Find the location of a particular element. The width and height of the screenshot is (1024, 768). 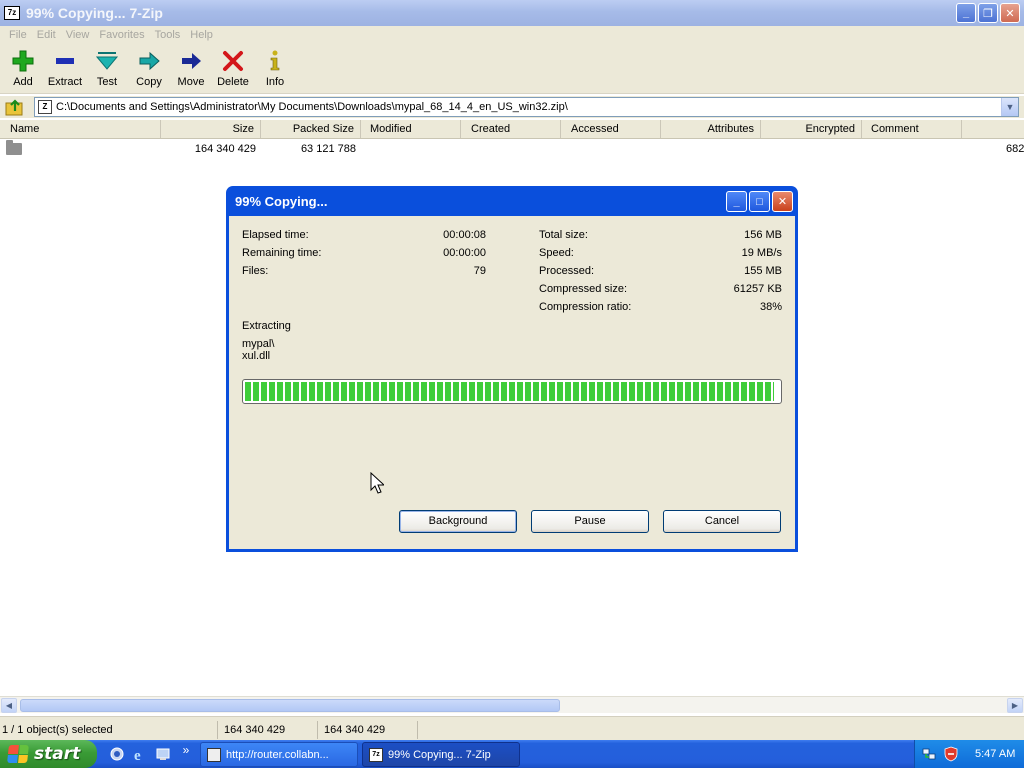

scroll-right-button: ▶ is located at coordinates (1015, 705).